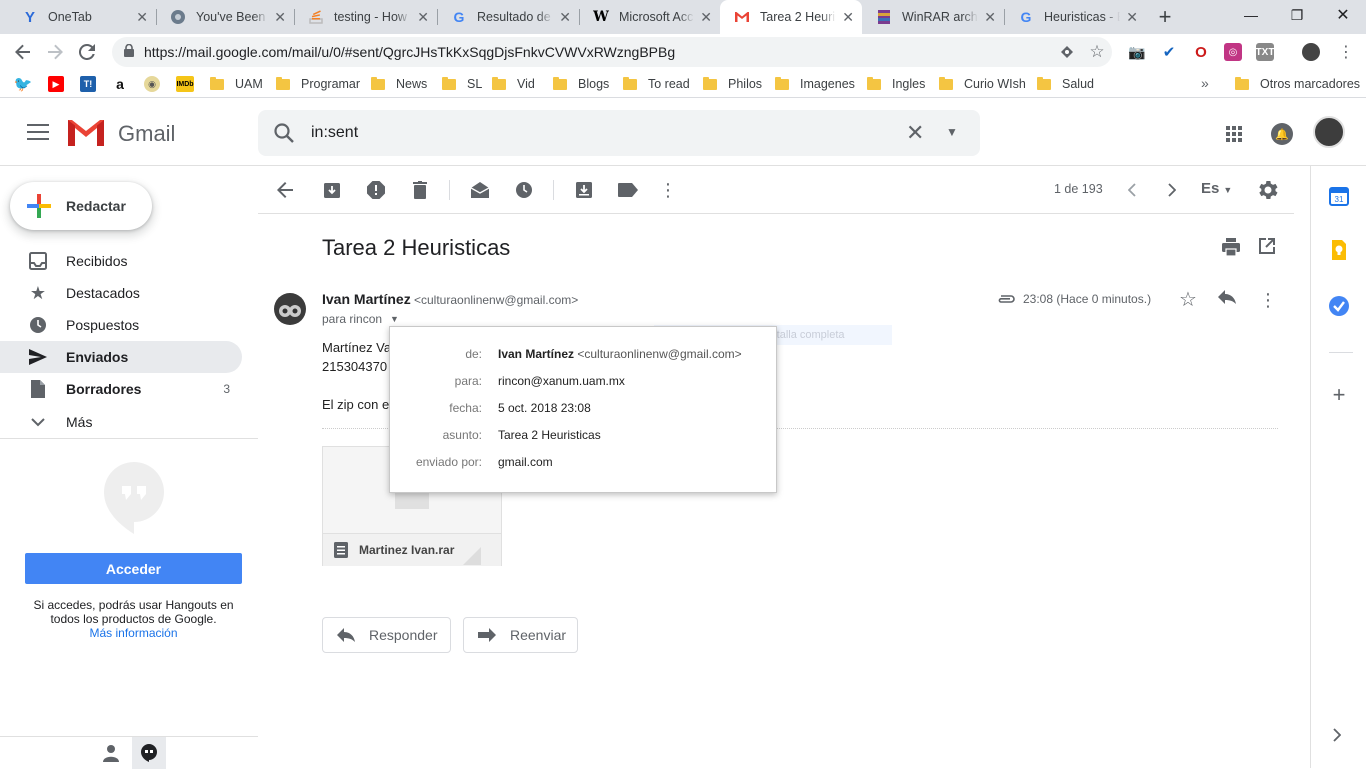 The image size is (1366, 769). What do you see at coordinates (1311, 52) in the screenshot?
I see `profile-avatar-icon` at bounding box center [1311, 52].